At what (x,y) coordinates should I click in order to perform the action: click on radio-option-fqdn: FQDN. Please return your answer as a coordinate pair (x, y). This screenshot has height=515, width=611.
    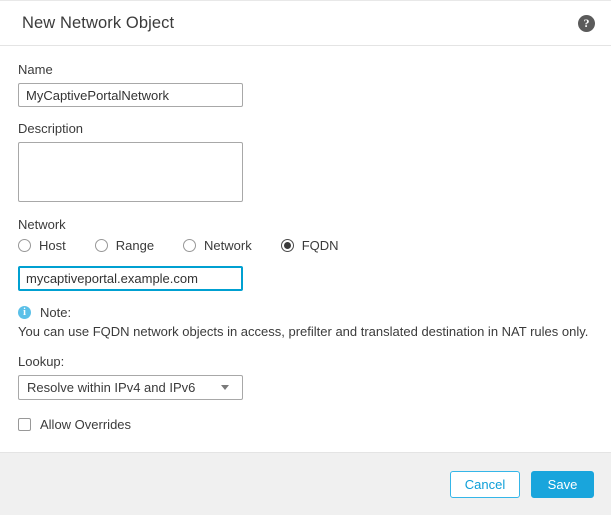
    Looking at the image, I should click on (309, 245).